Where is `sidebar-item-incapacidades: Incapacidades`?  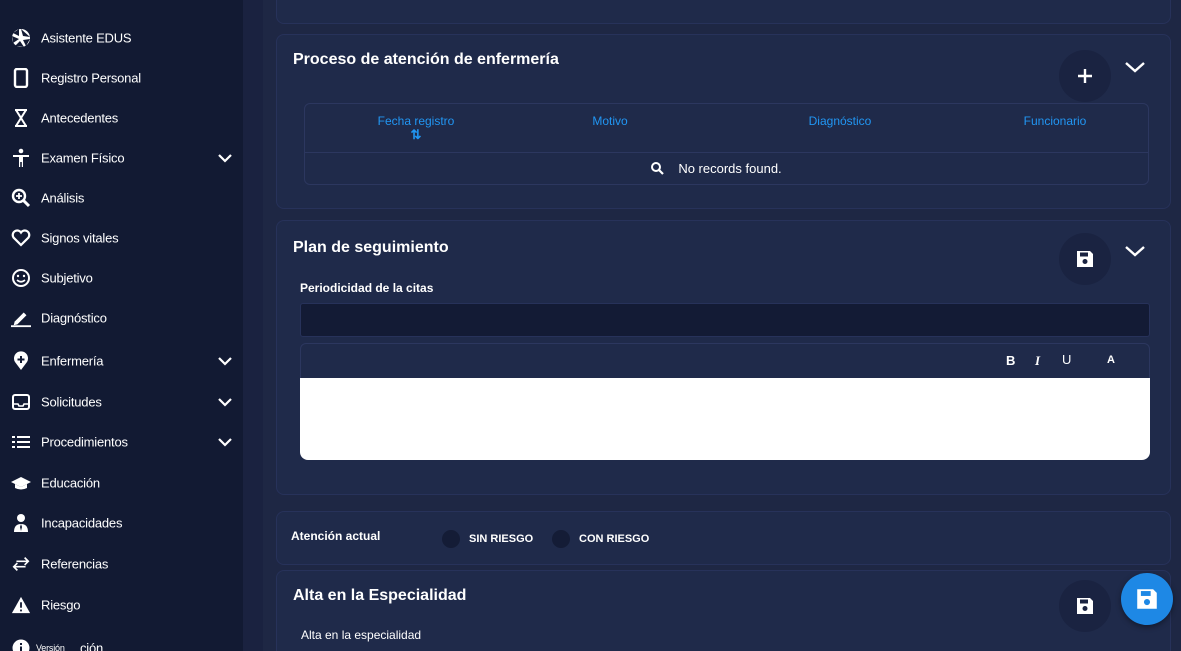 sidebar-item-incapacidades: Incapacidades is located at coordinates (121, 523).